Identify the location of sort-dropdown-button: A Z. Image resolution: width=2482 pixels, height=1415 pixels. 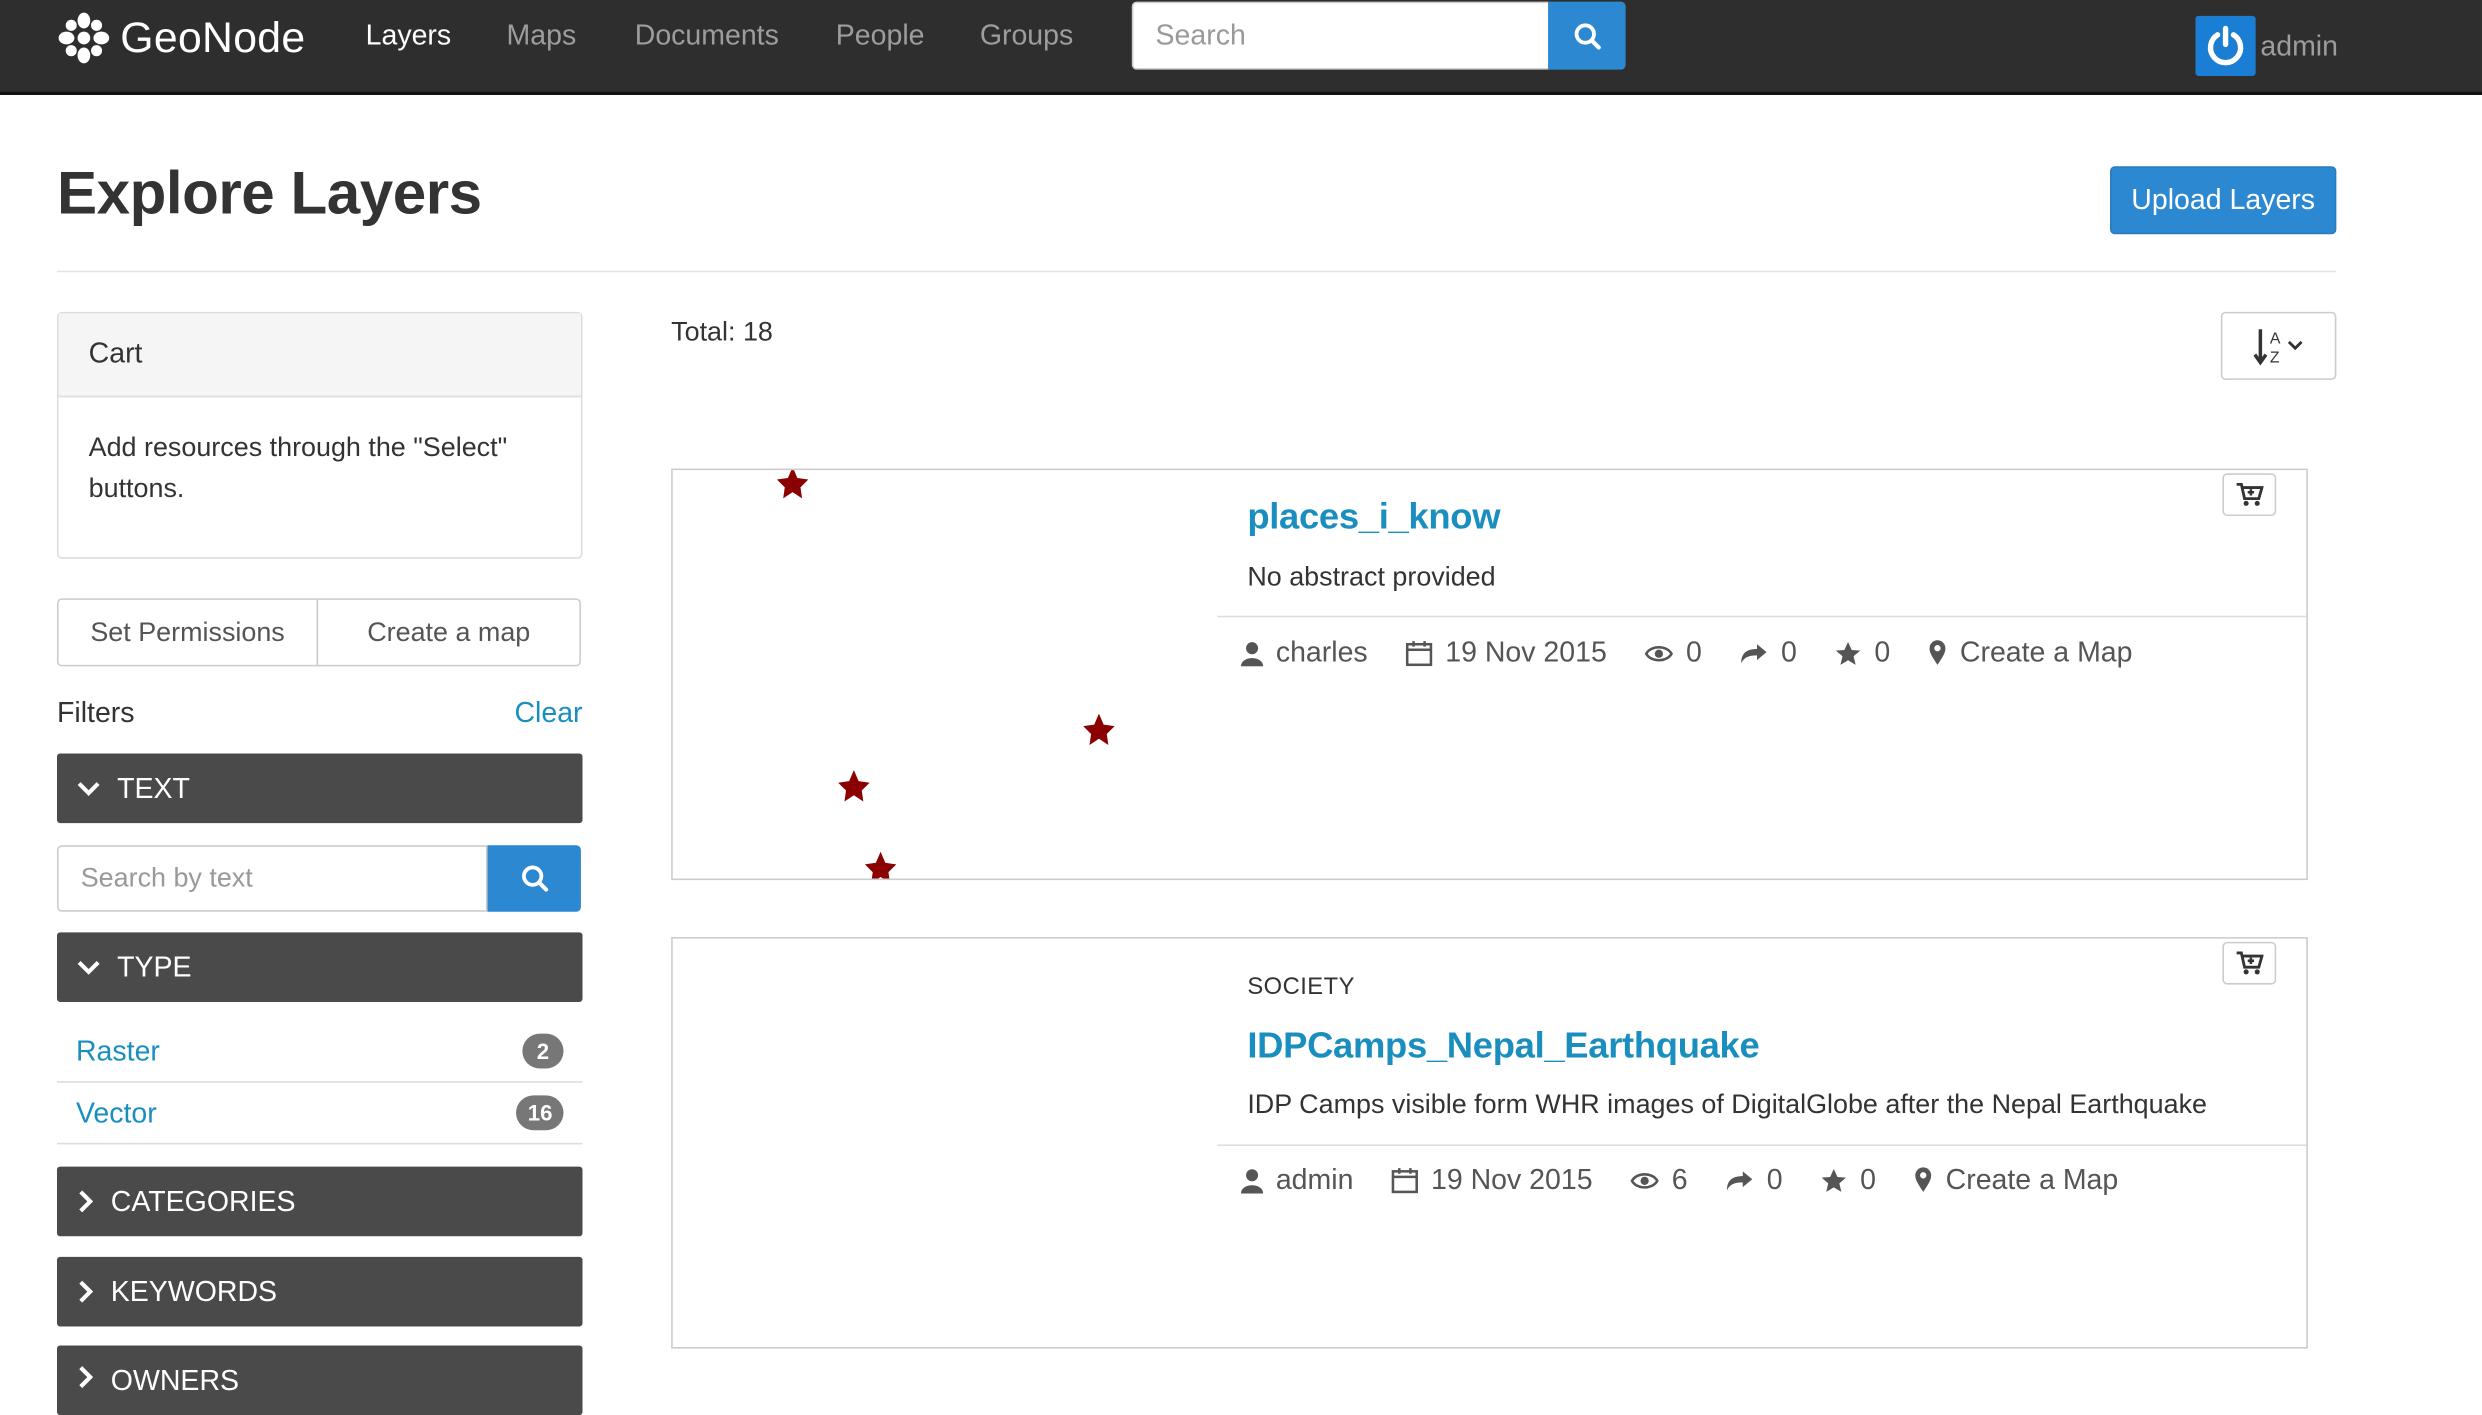
(2278, 345).